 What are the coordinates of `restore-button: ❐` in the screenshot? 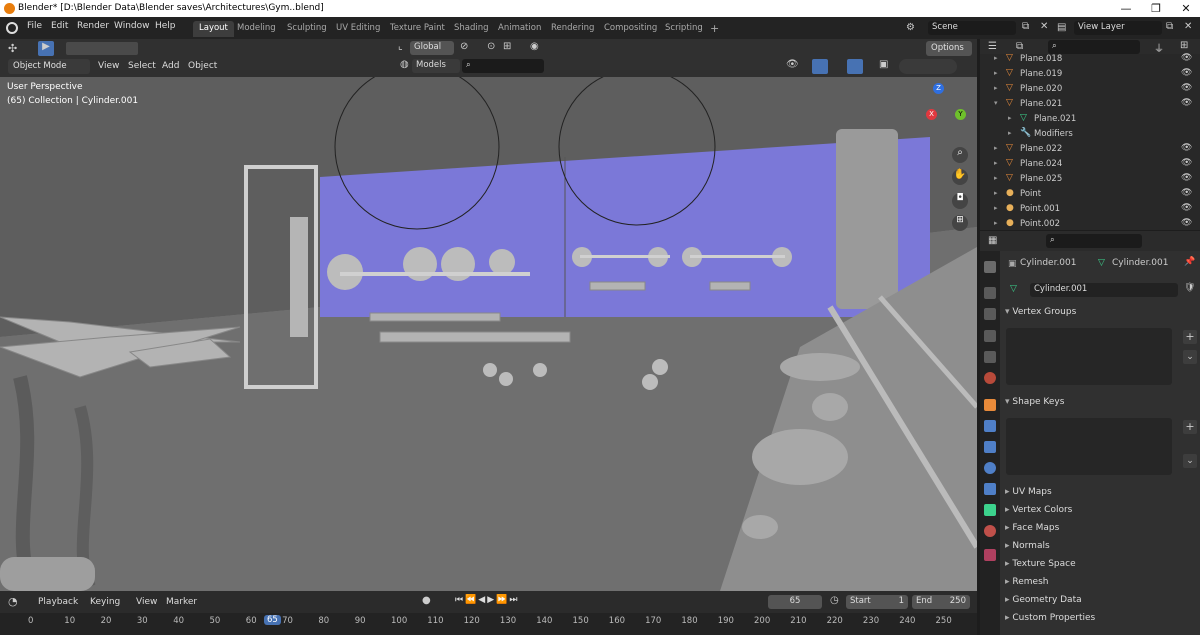 It's located at (1156, 8).